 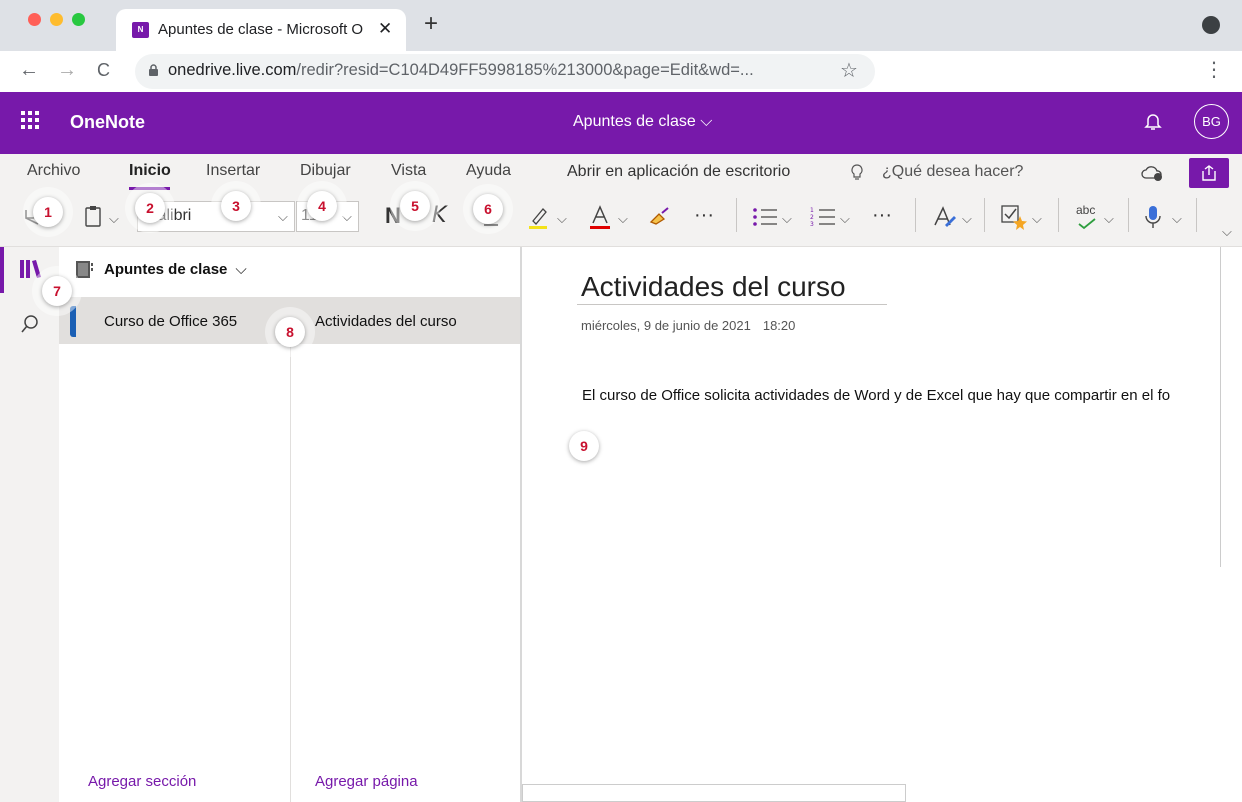 I want to click on callout-9: 9, so click(x=584, y=446).